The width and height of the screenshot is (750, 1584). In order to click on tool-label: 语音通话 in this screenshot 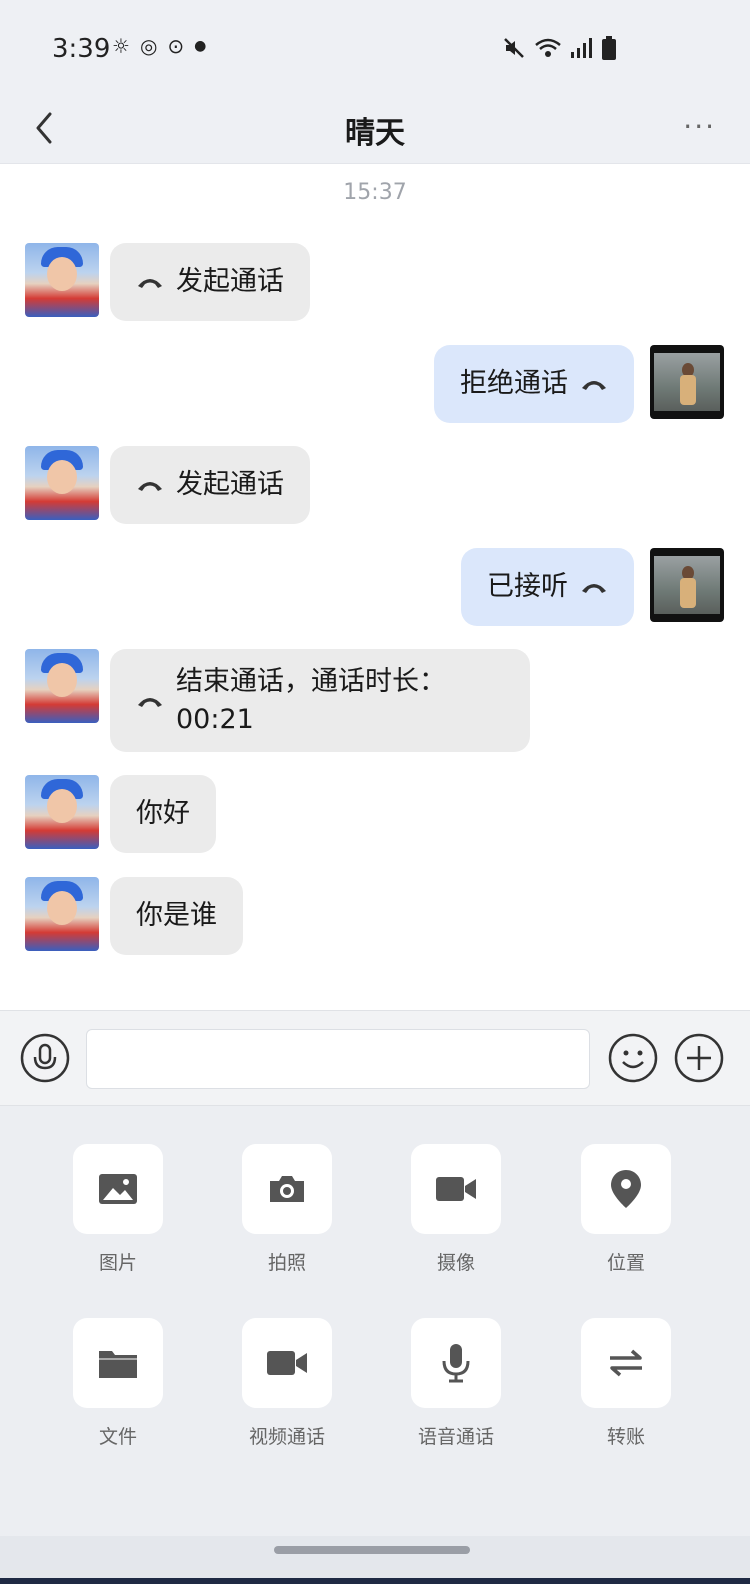, I will do `click(455, 1437)`.